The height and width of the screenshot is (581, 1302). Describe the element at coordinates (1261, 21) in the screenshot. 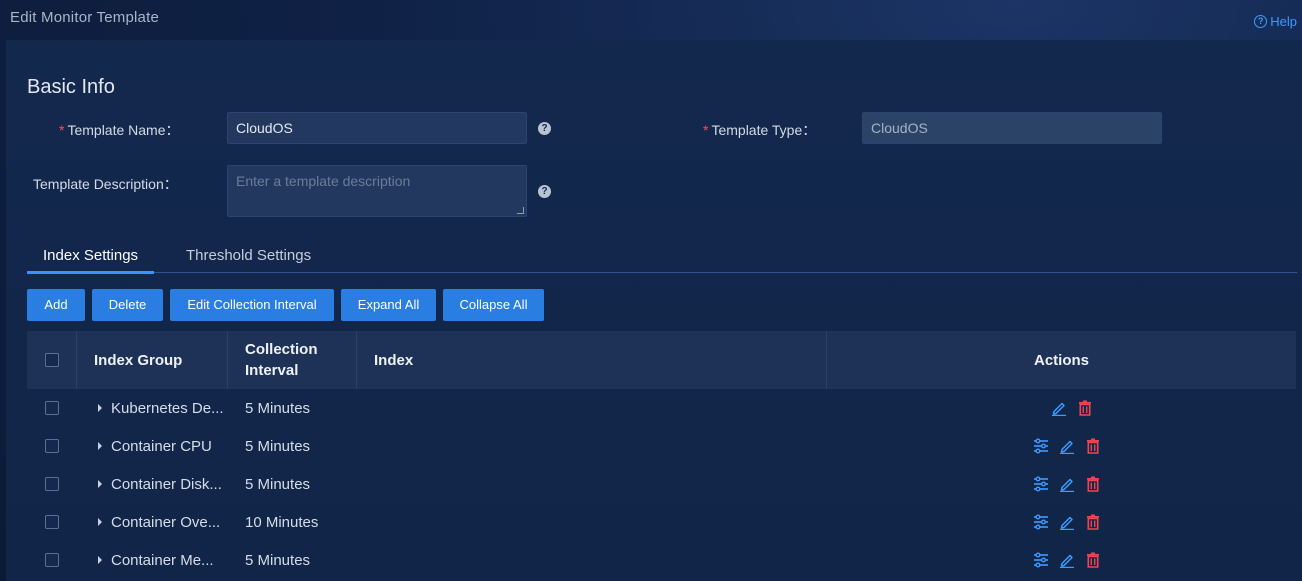

I see `help-icon: ?` at that location.